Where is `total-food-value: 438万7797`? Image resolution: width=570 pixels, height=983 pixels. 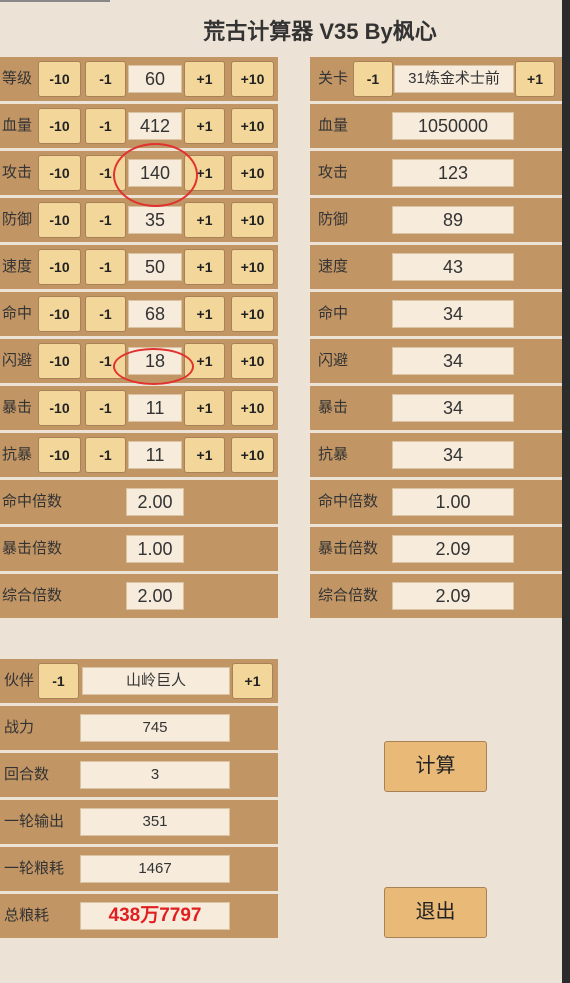
total-food-value: 438万7797 is located at coordinates (155, 916).